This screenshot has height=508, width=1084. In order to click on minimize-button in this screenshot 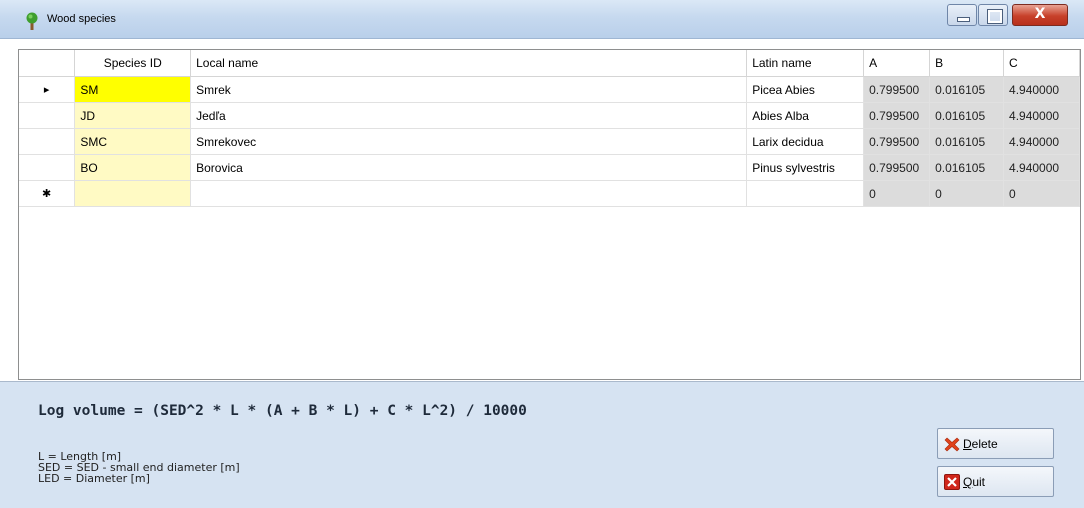, I will do `click(962, 15)`.